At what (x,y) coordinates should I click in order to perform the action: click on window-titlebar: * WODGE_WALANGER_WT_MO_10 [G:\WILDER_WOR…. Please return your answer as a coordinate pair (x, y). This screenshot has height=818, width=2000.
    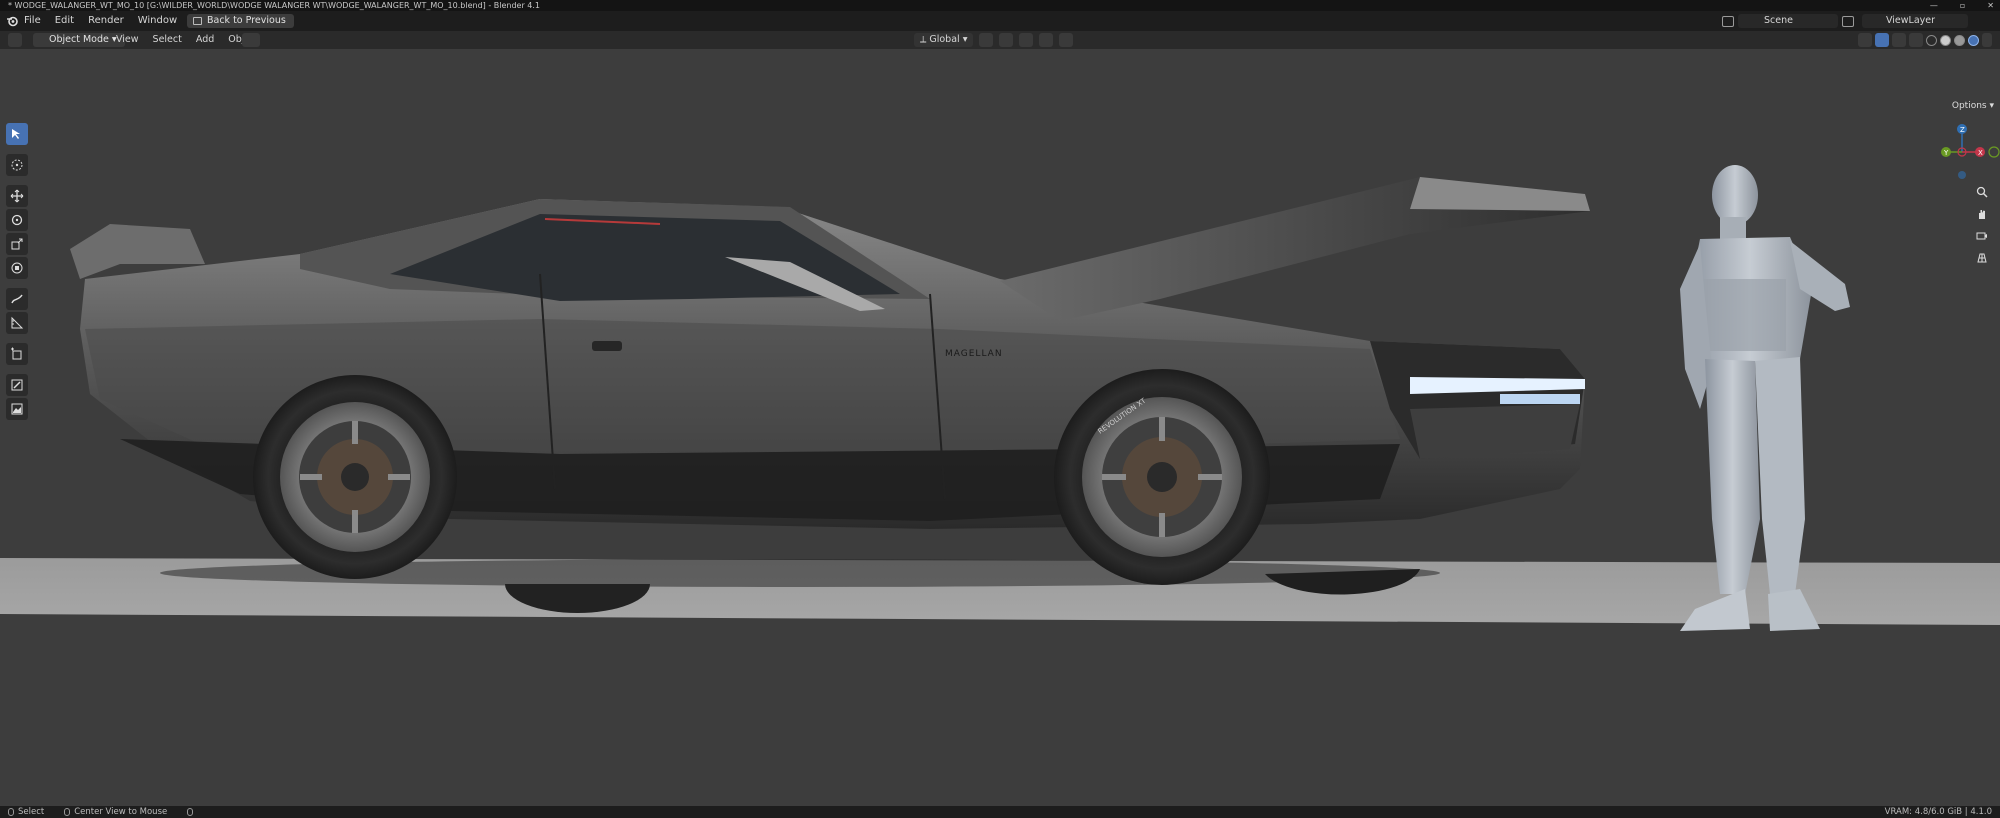
    Looking at the image, I should click on (1000, 5).